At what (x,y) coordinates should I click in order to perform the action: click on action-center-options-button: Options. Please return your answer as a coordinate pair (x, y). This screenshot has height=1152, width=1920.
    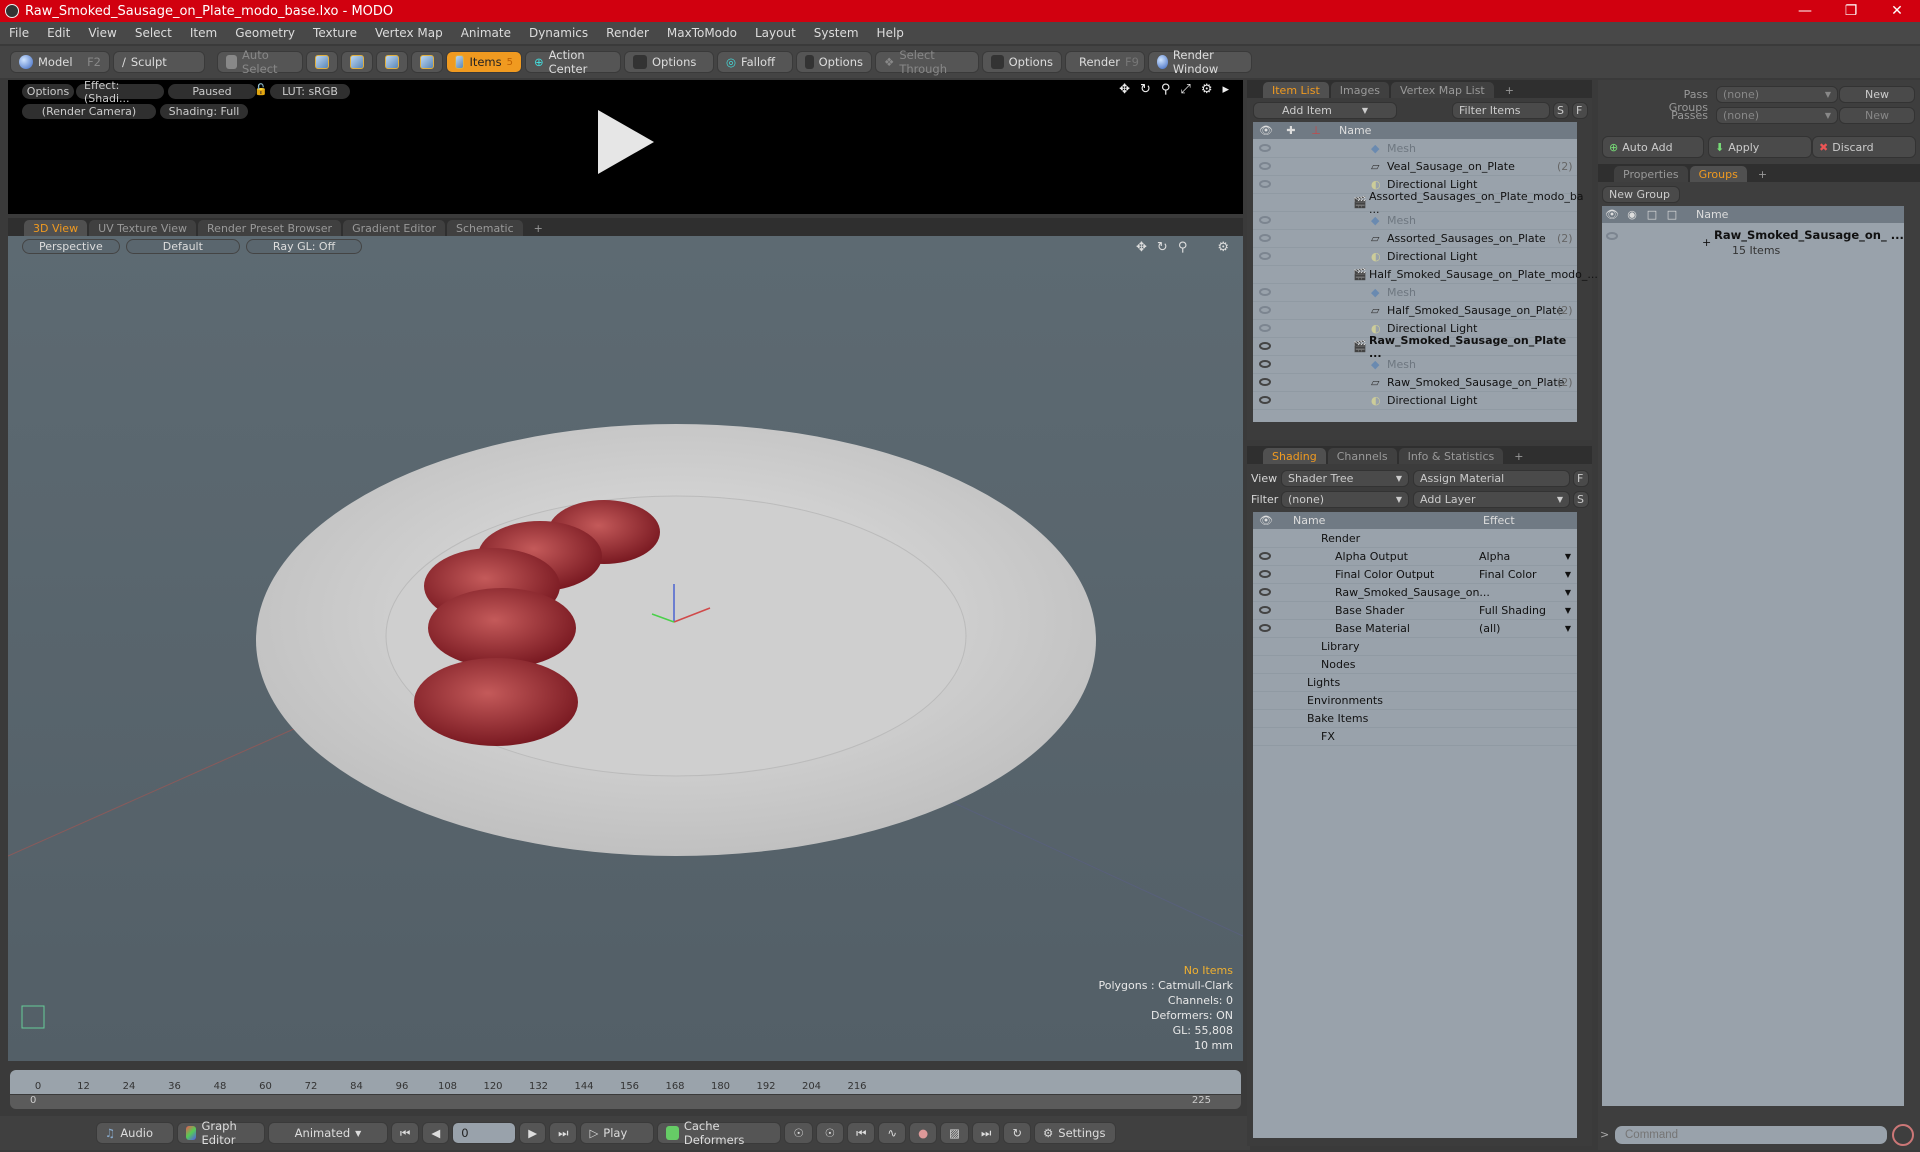
    Looking at the image, I should click on (669, 62).